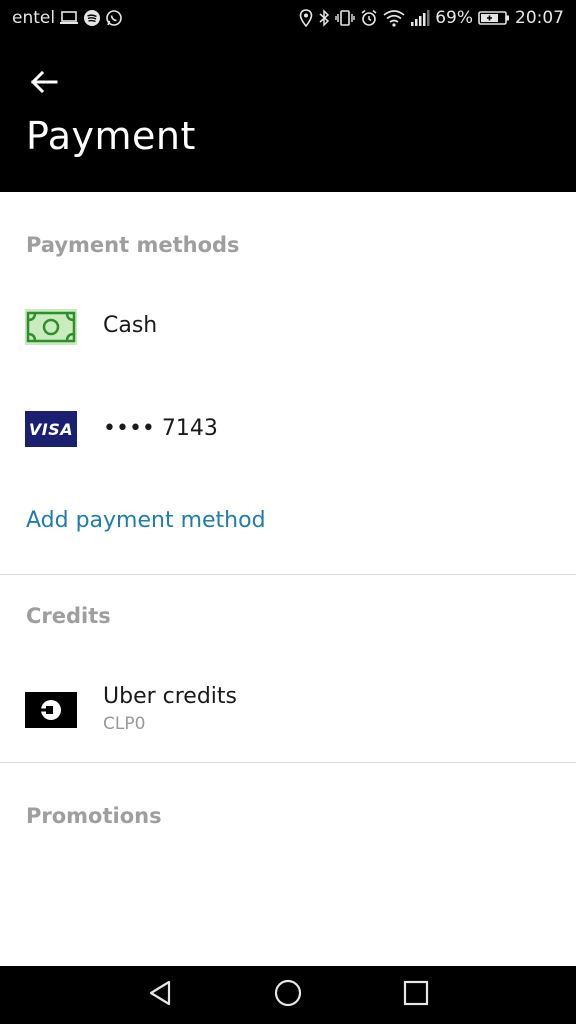 Image resolution: width=576 pixels, height=1024 pixels. What do you see at coordinates (345, 18) in the screenshot?
I see `vibrate-icon` at bounding box center [345, 18].